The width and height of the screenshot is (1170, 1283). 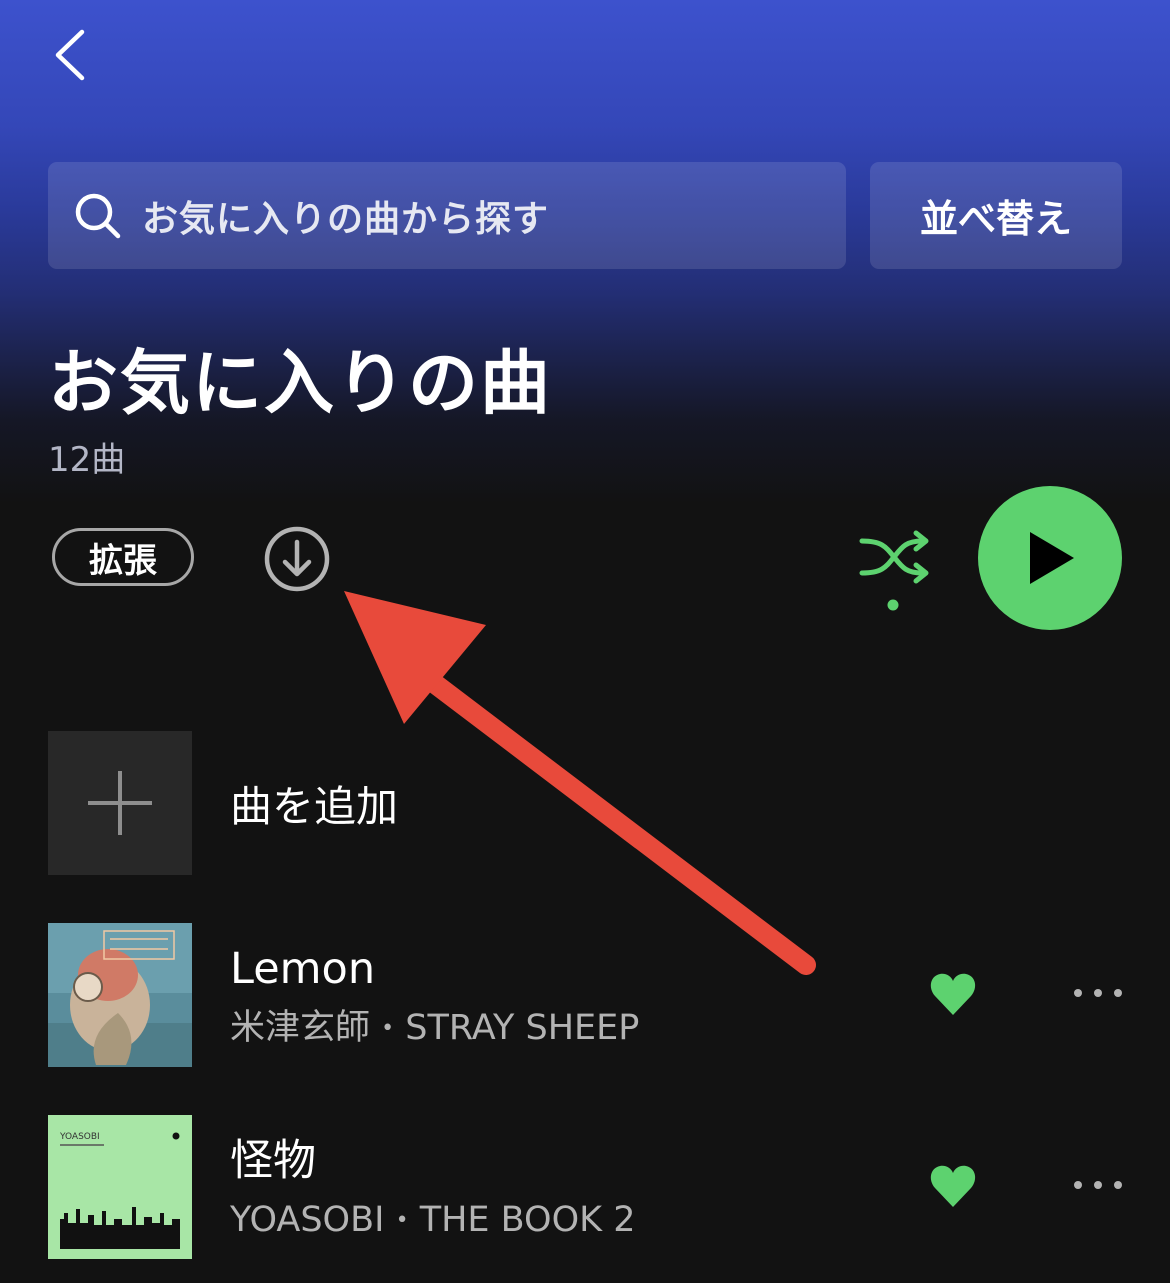 What do you see at coordinates (588, 803) in the screenshot?
I see `add-song-row: 曲を追加` at bounding box center [588, 803].